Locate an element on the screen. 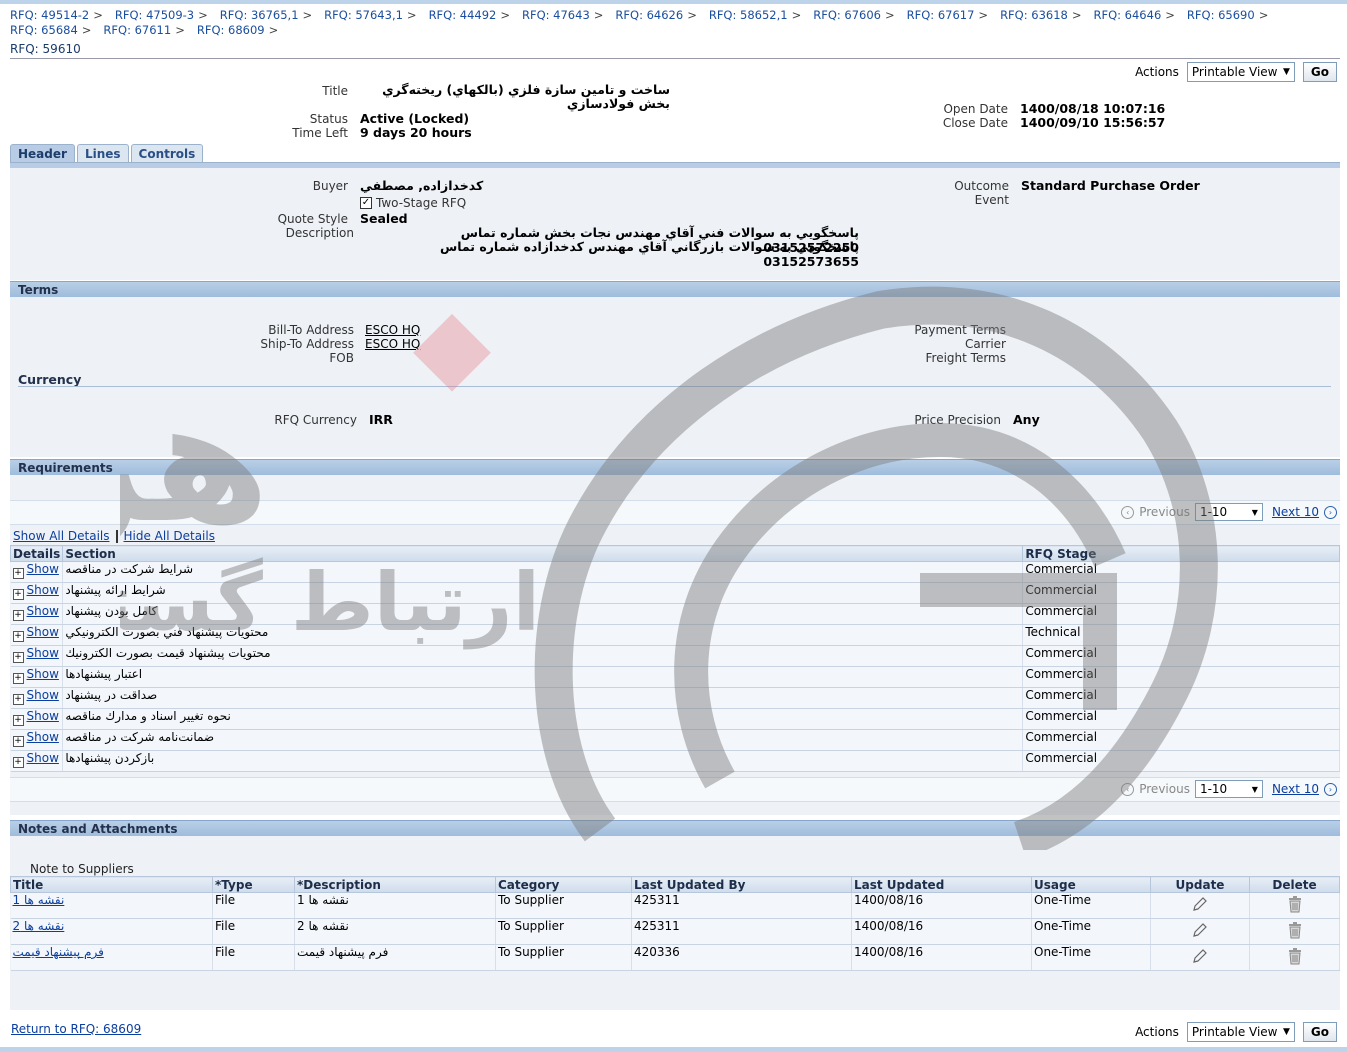  tab-lines: Lines is located at coordinates (102, 153).